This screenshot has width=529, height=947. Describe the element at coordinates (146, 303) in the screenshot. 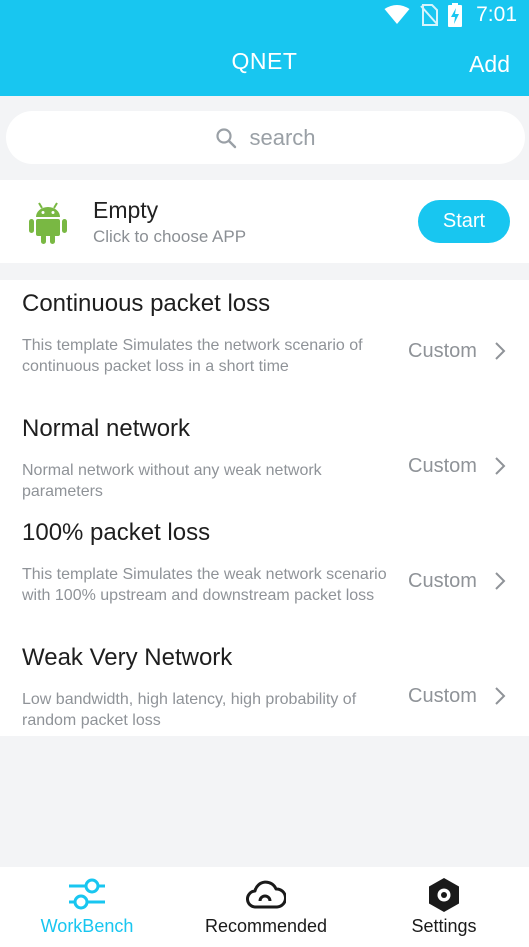

I see `template-title: Continuous packet loss` at that location.